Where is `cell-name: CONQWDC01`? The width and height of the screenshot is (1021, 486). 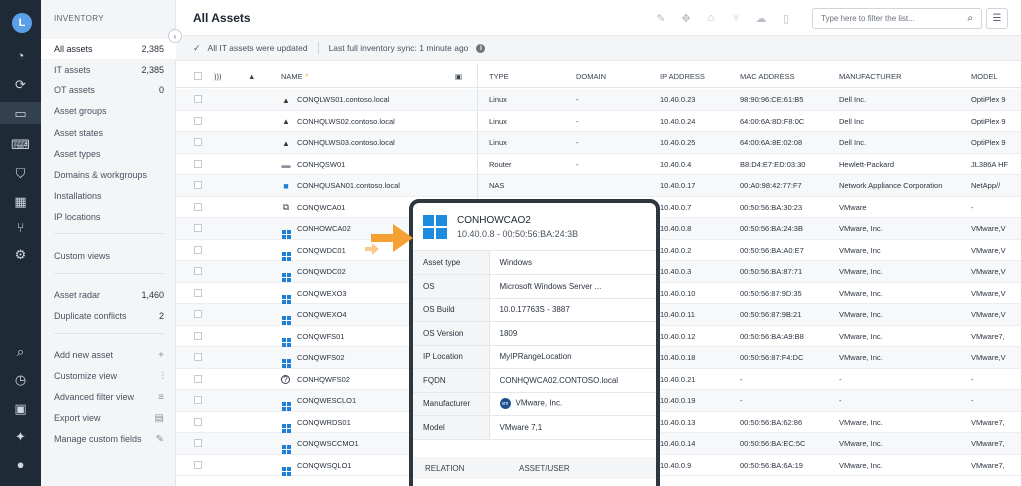 cell-name: CONQWDC01 is located at coordinates (321, 250).